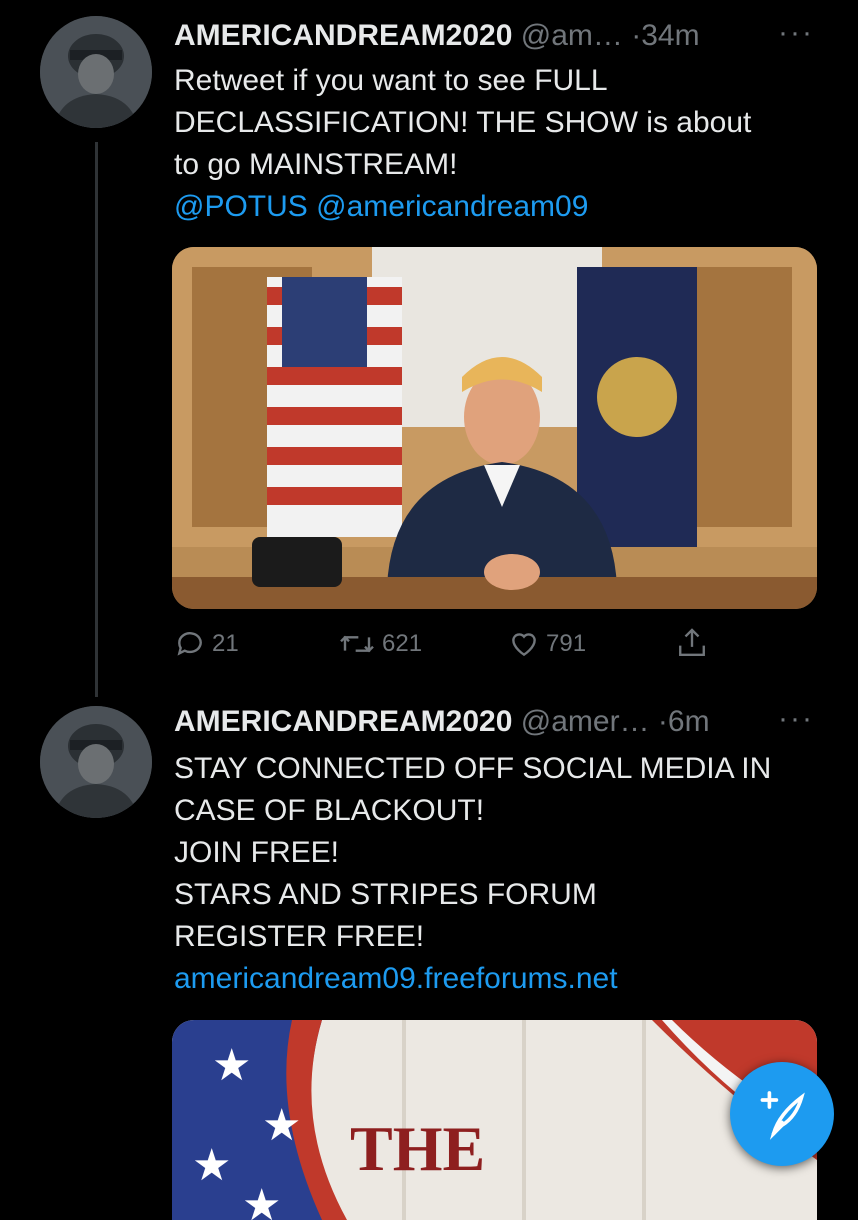 The image size is (858, 1220). Describe the element at coordinates (316, 164) in the screenshot. I see `tweet-line: to go MAINSTREAM!` at that location.